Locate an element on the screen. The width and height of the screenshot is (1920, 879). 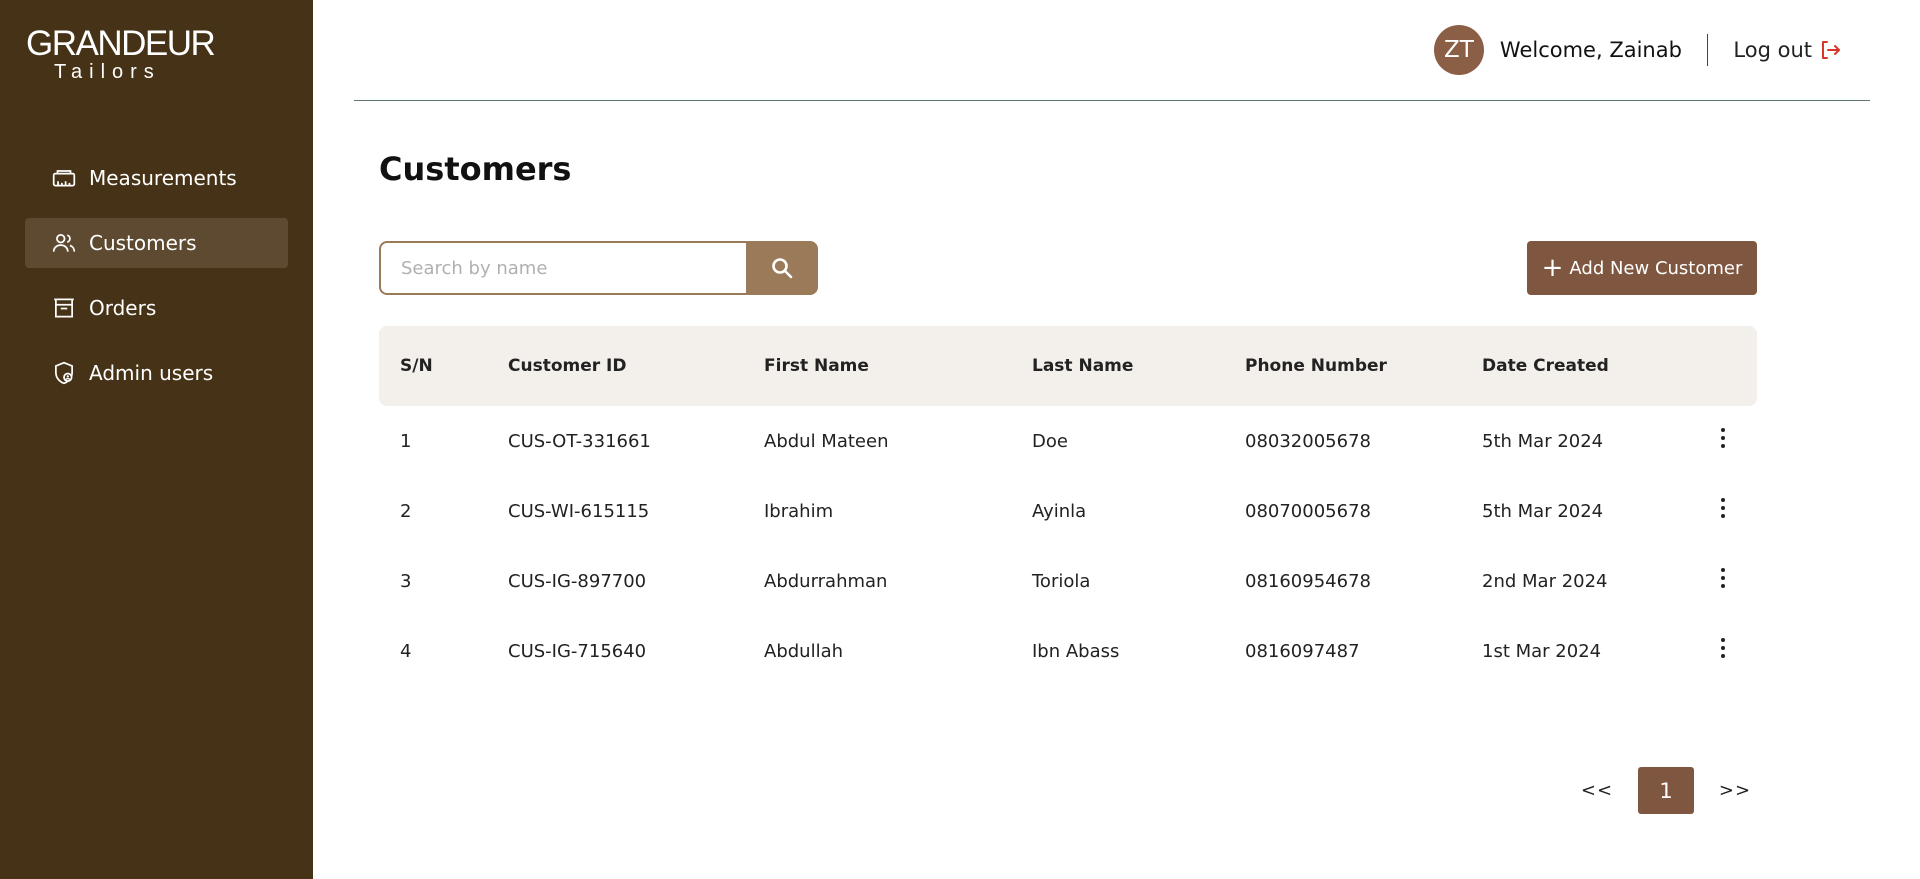
cell-customer-id: CUS-WI-615115 is located at coordinates (579, 511).